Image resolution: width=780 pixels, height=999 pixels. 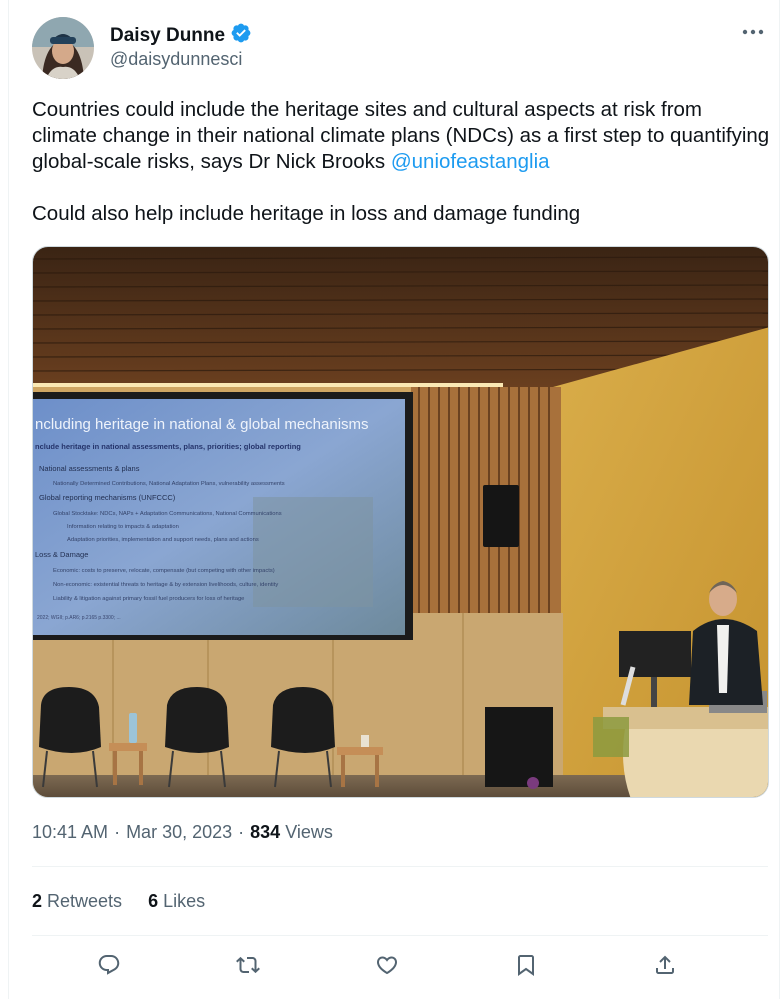 I want to click on tweet-meta: 10:41 AM · Mar 30, 2023 · 834 Views, so click(x=182, y=832).